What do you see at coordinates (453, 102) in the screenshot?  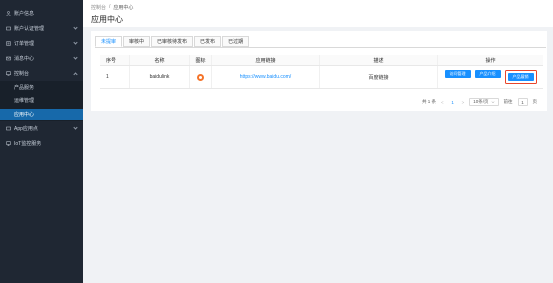 I see `page-number-current: 1` at bounding box center [453, 102].